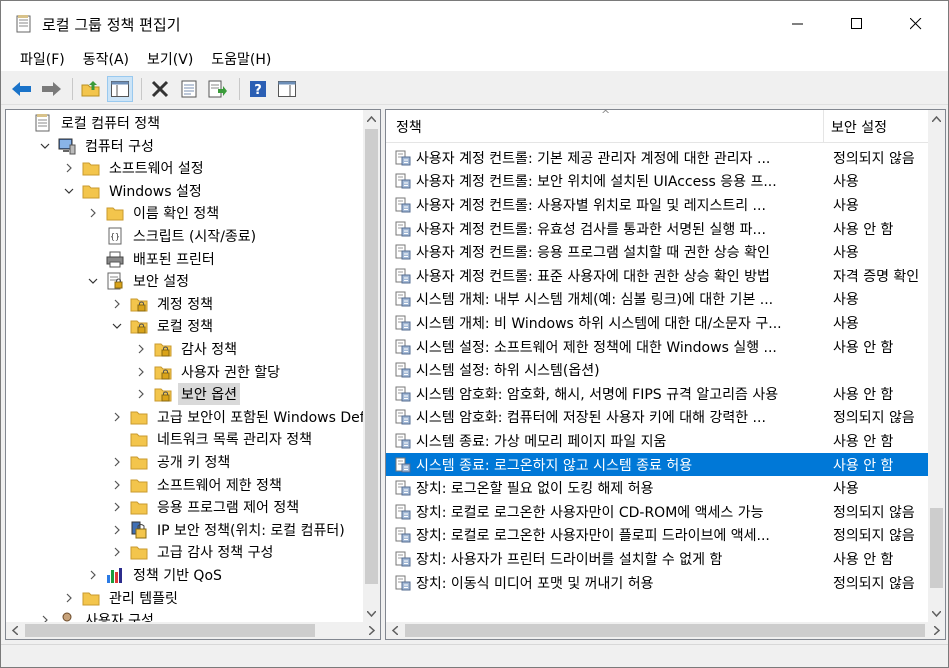  What do you see at coordinates (160, 89) in the screenshot?
I see `delete-button` at bounding box center [160, 89].